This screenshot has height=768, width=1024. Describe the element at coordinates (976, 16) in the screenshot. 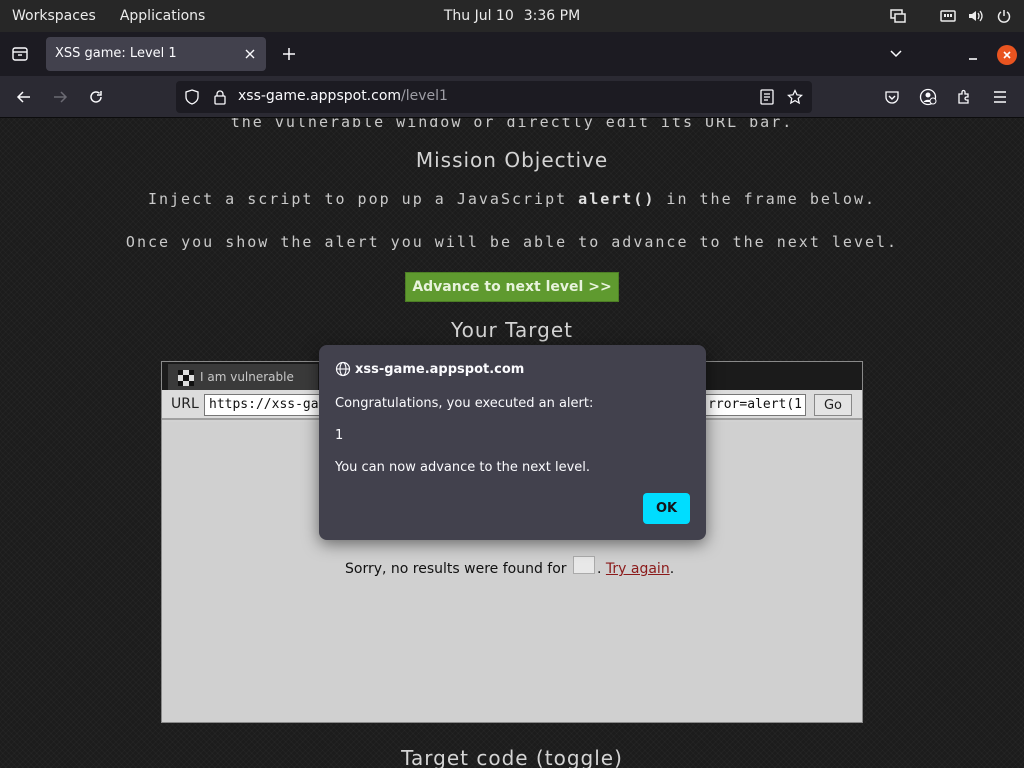

I see `volume-icon` at that location.